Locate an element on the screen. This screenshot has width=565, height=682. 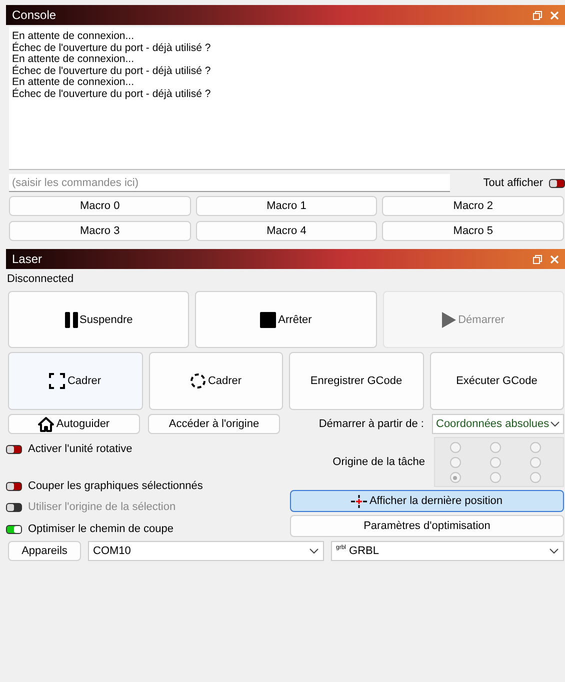
macro-button: Macro 3 is located at coordinates (100, 231).